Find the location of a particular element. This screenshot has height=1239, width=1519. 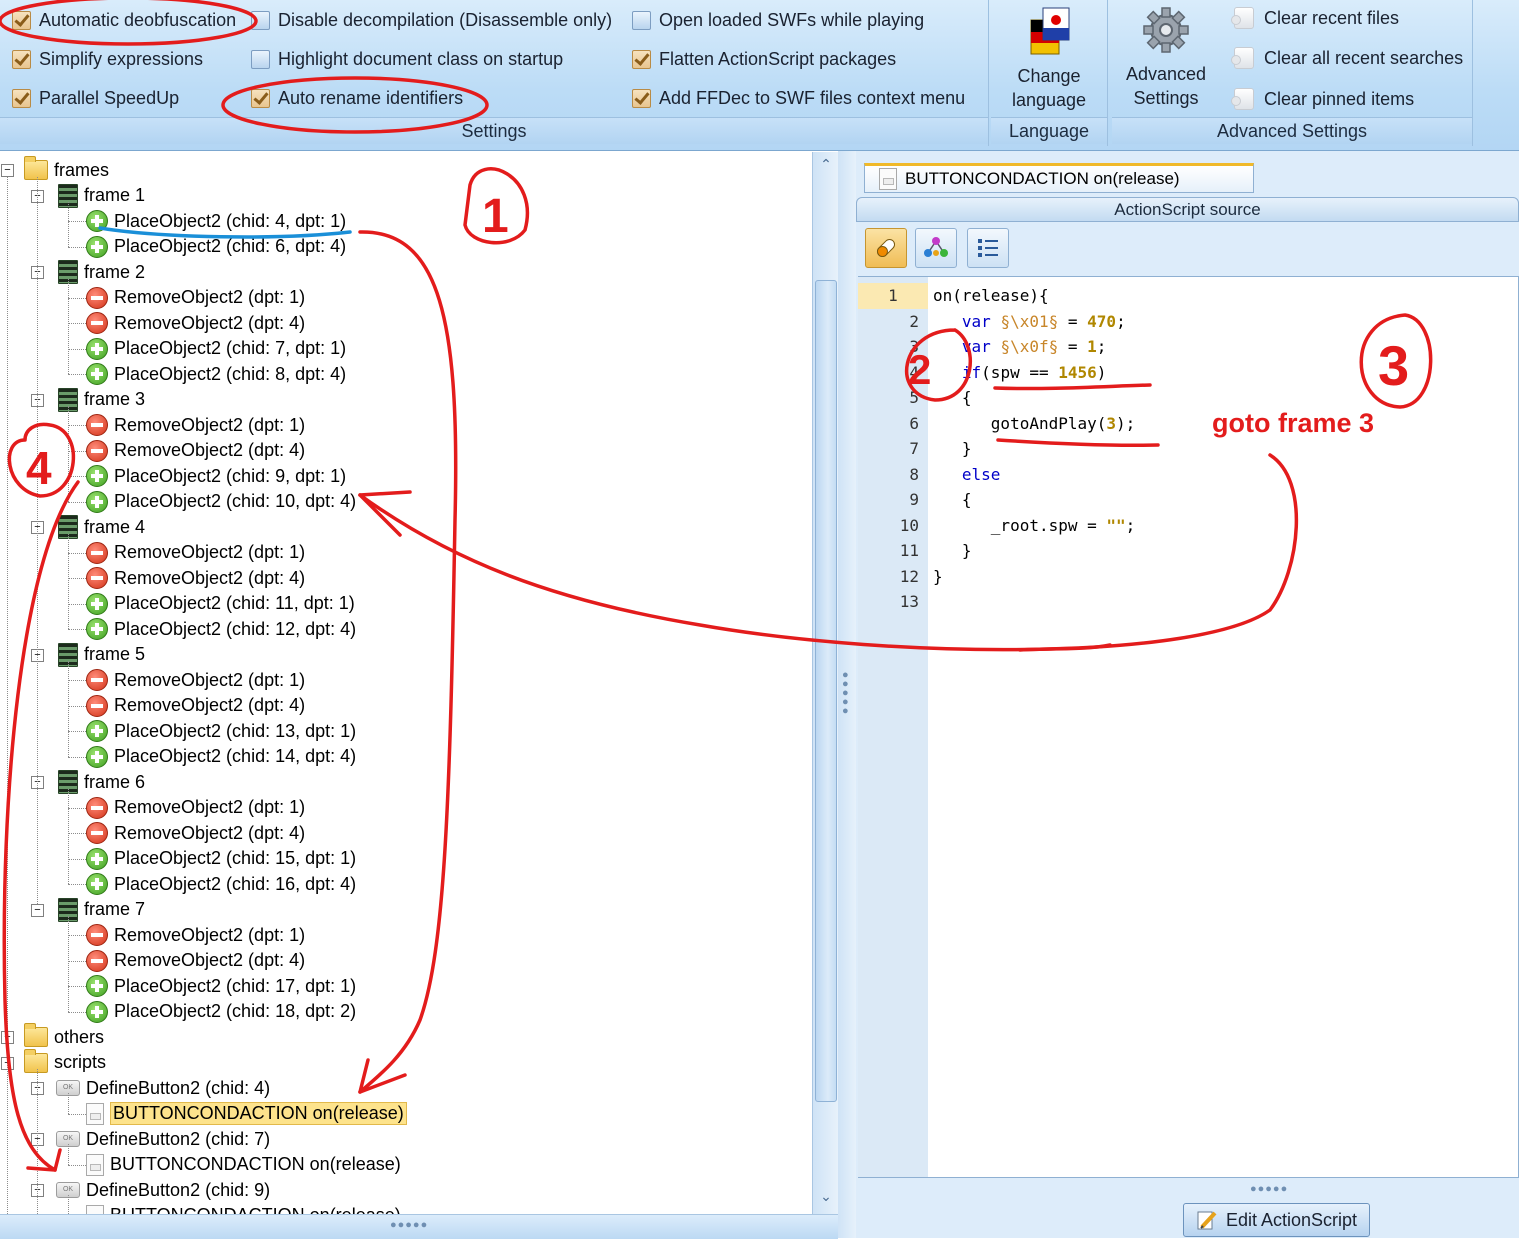

tree-place-object: PlaceObject2 (chid: 18, dpt: 2) is located at coordinates (221, 1012).